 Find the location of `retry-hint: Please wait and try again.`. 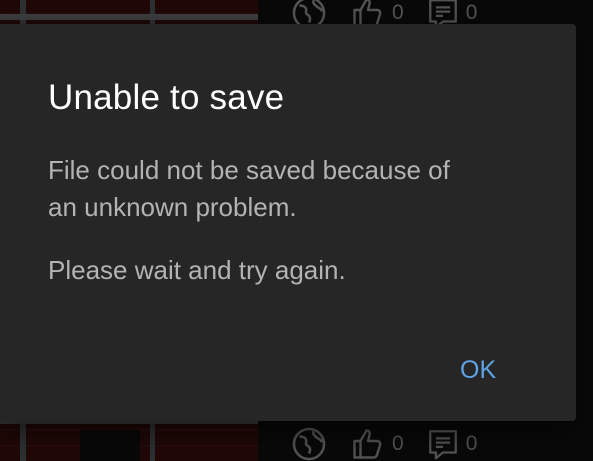

retry-hint: Please wait and try again. is located at coordinates (197, 270).